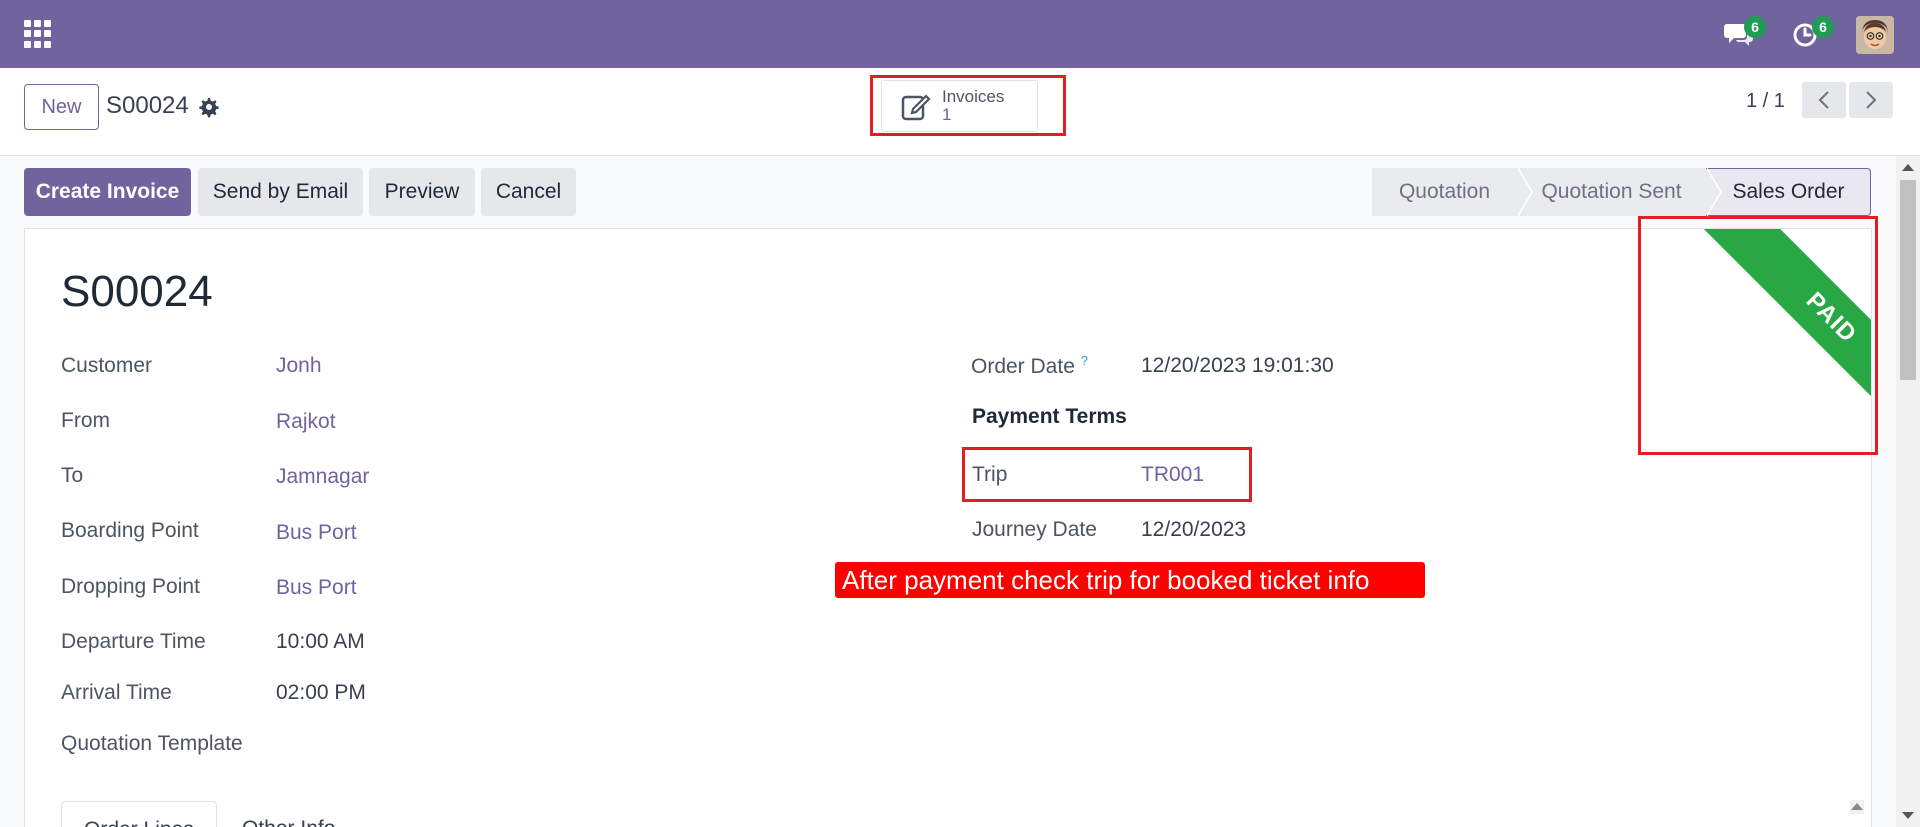 The image size is (1920, 827). What do you see at coordinates (1084, 360) in the screenshot?
I see `help-icon: ?` at bounding box center [1084, 360].